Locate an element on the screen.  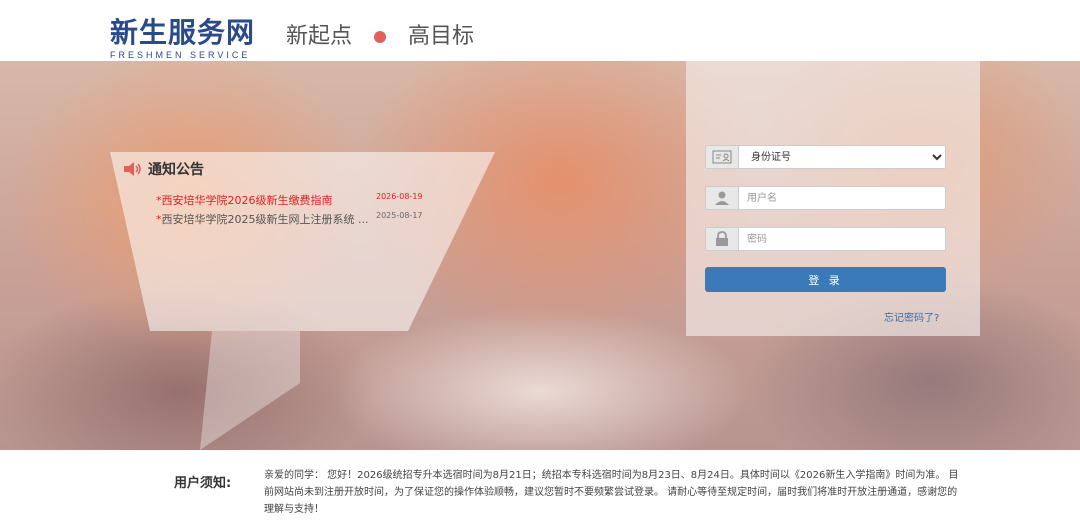
notice-item: *西安培华学院2025级新生网上注册系统 ... 2025-08-17 is located at coordinates (289, 219).